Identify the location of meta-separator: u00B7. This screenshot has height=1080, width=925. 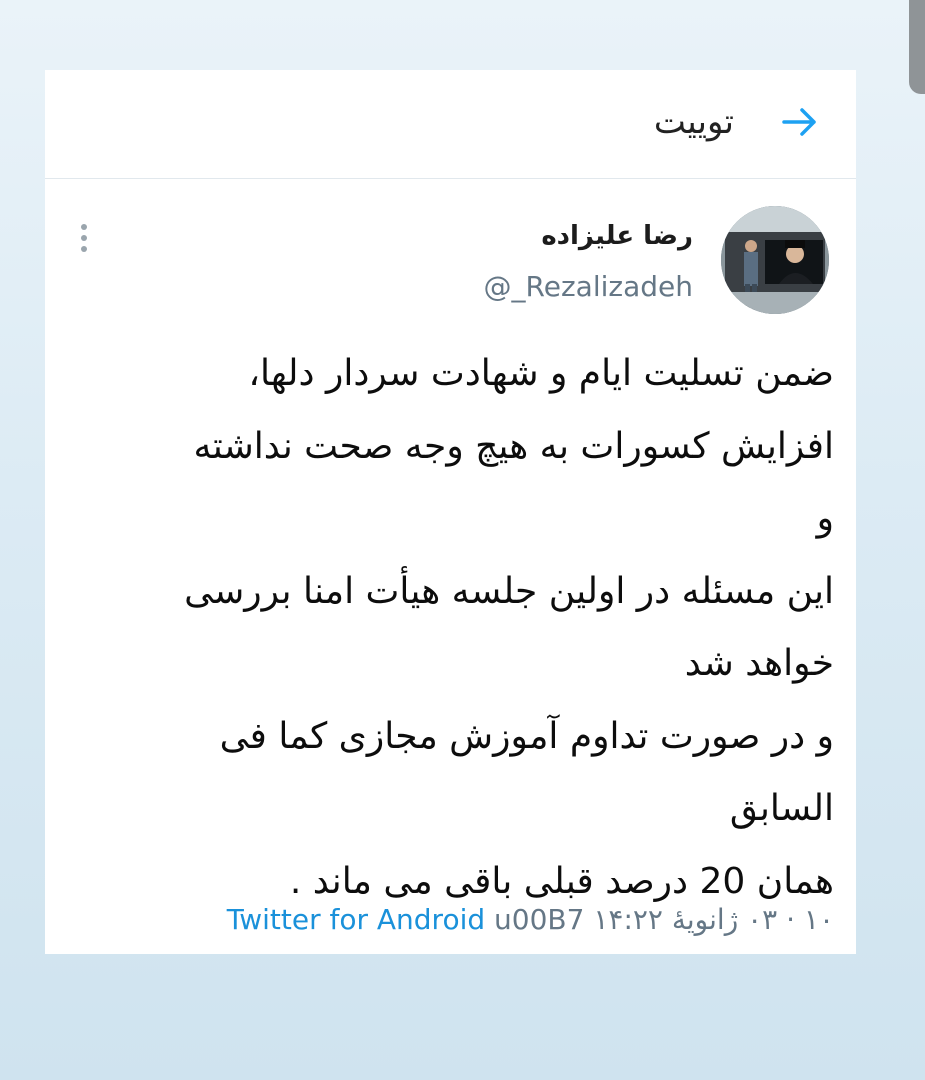
(539, 919).